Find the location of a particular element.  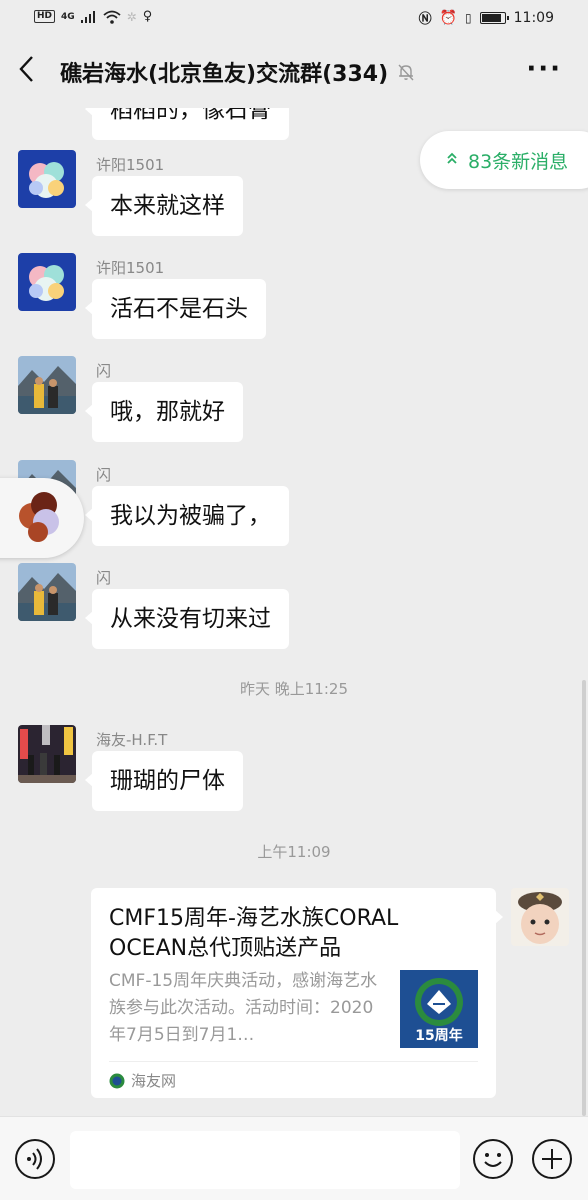

status-bar: HD 4G ✲ ♀ Ⓝ ⏰ ▯ 11:09 is located at coordinates (294, 18).